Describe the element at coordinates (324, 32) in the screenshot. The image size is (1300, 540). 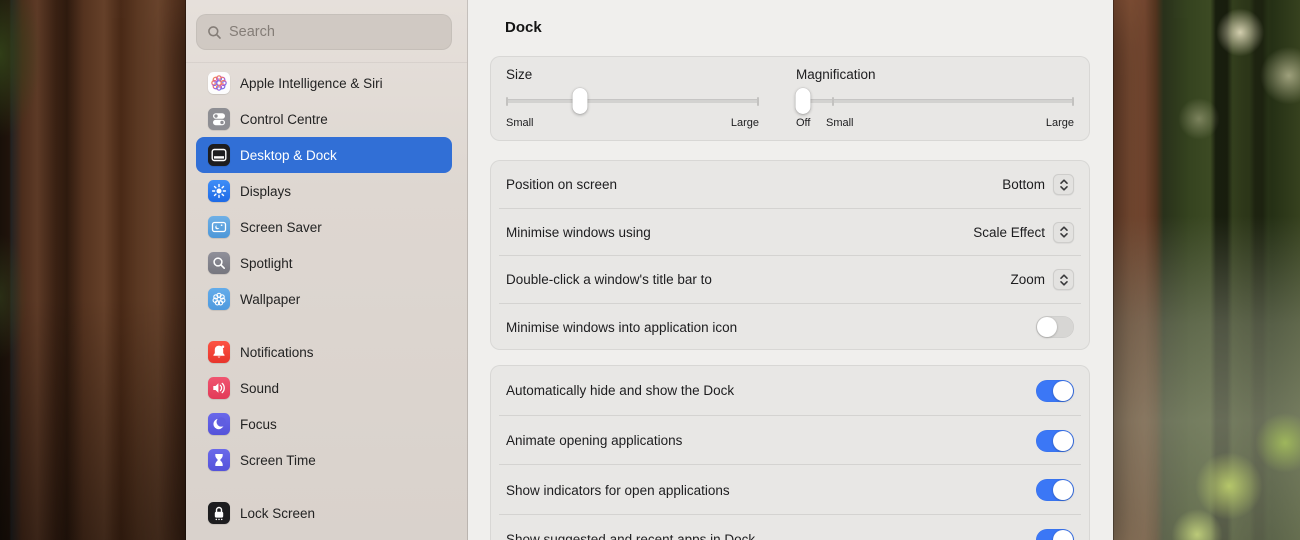
I see `search-input: Search` at that location.